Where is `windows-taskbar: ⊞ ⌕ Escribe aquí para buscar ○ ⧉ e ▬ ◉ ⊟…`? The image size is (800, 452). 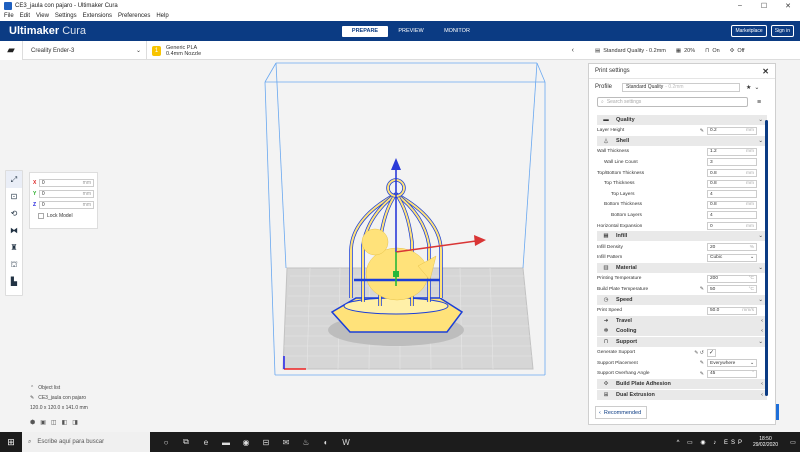
windows-taskbar: ⊞ ⌕ Escribe aquí para buscar ○ ⧉ e ▬ ◉ ⊟… is located at coordinates (400, 442).